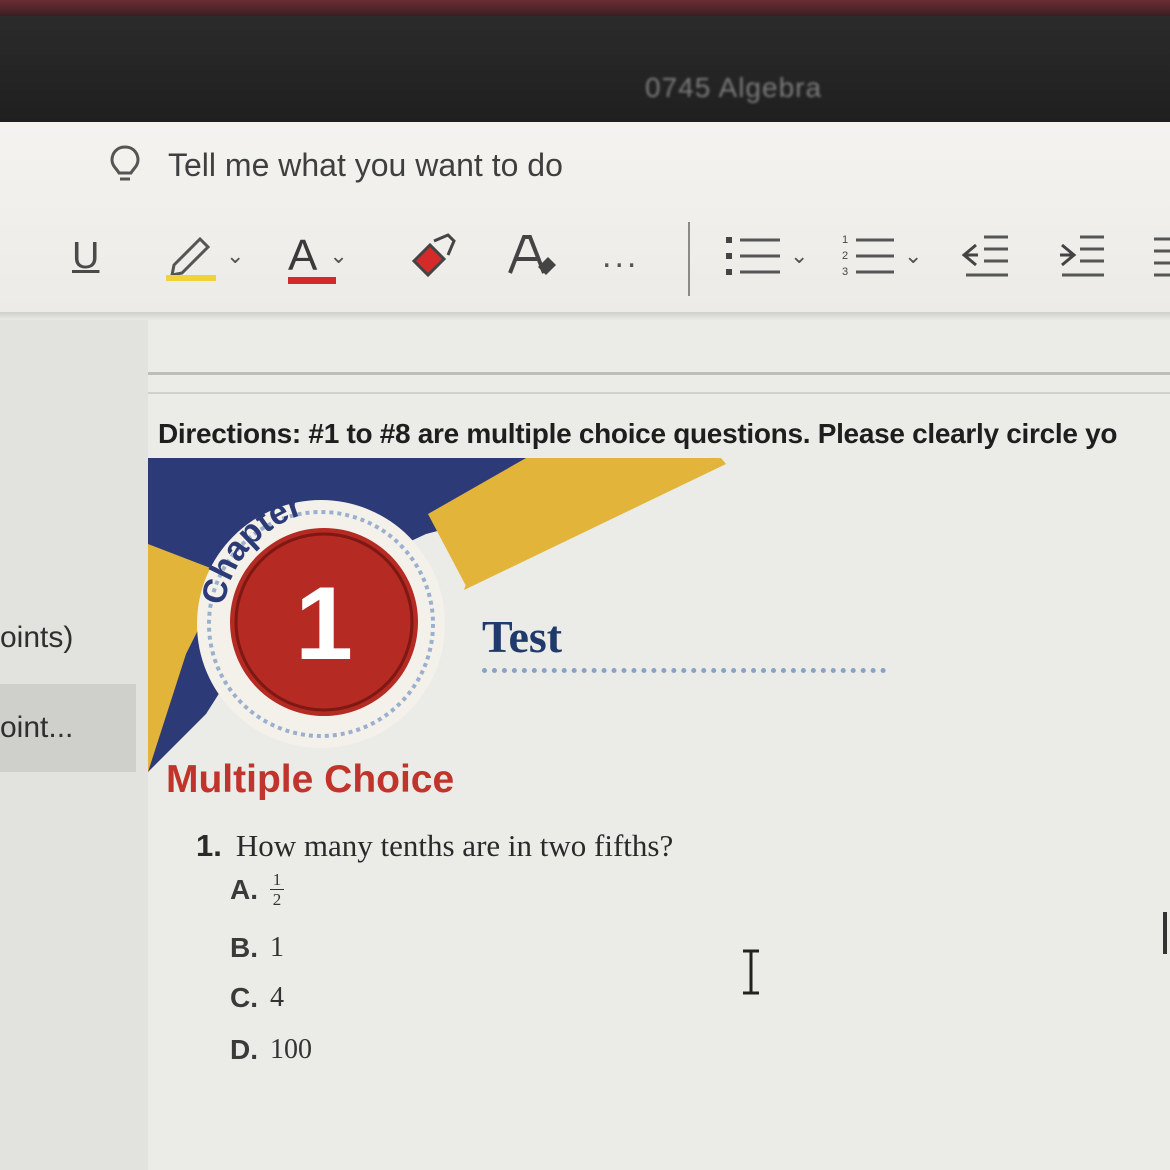 This screenshot has height=1170, width=1170. I want to click on increase-indent-icon, so click(1082, 256).